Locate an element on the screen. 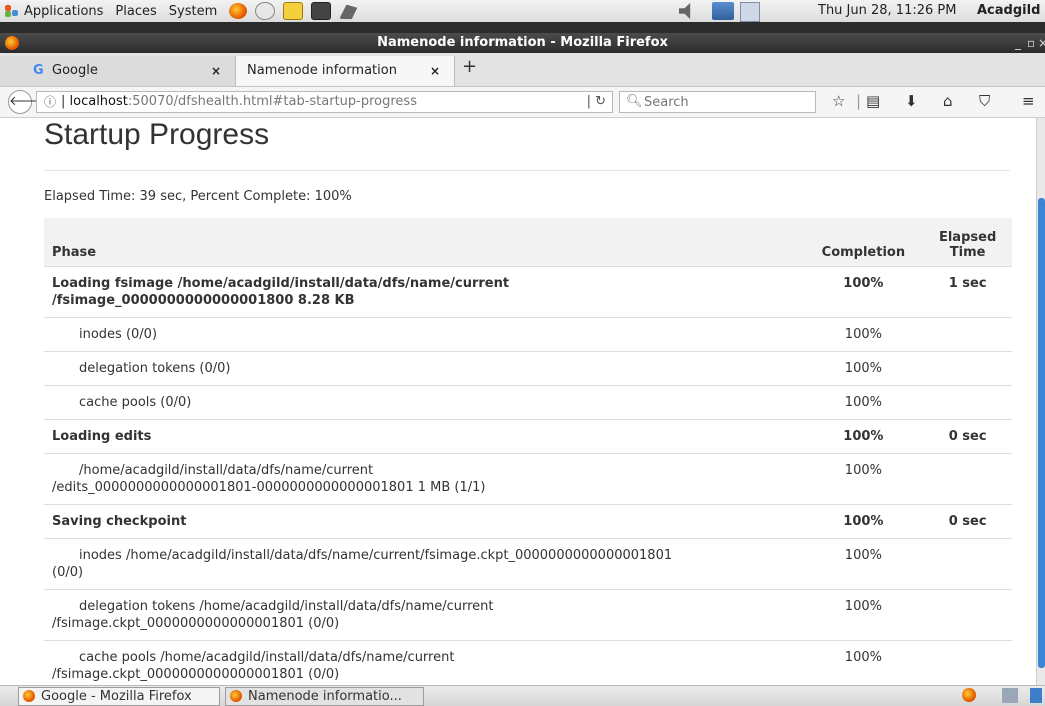  text-editor-launcher-icon is located at coordinates (293, 11).